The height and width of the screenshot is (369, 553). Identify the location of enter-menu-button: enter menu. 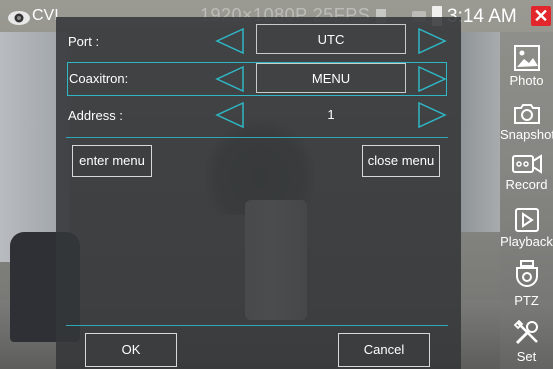
(112, 161).